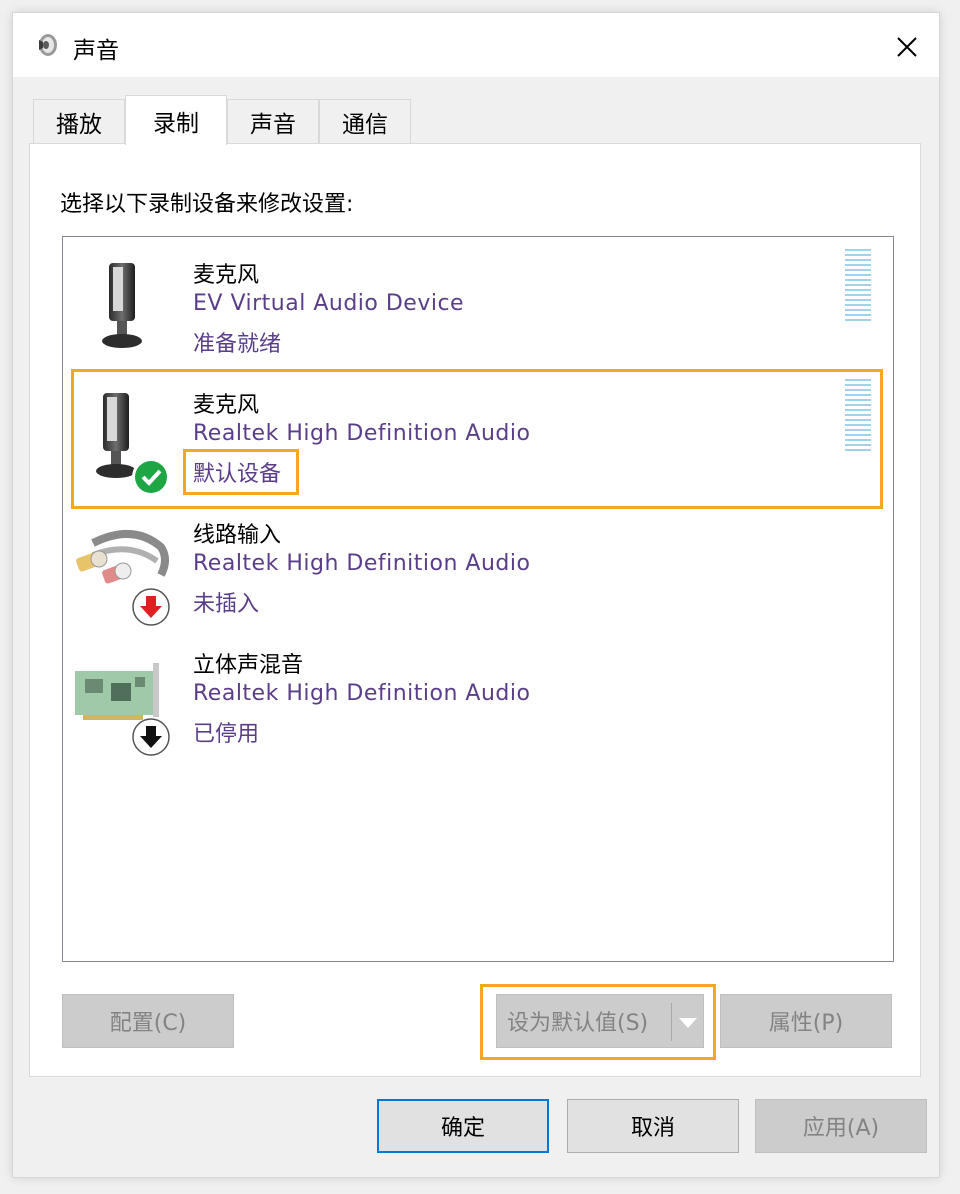 The width and height of the screenshot is (960, 1194). Describe the element at coordinates (151, 477) in the screenshot. I see `check-badge-icon` at that location.